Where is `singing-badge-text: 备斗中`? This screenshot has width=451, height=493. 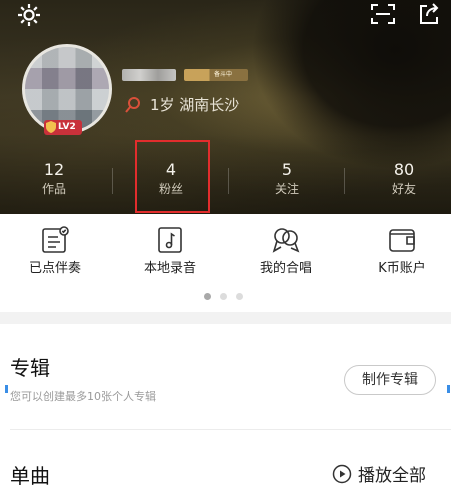 singing-badge-text: 备斗中 is located at coordinates (223, 74).